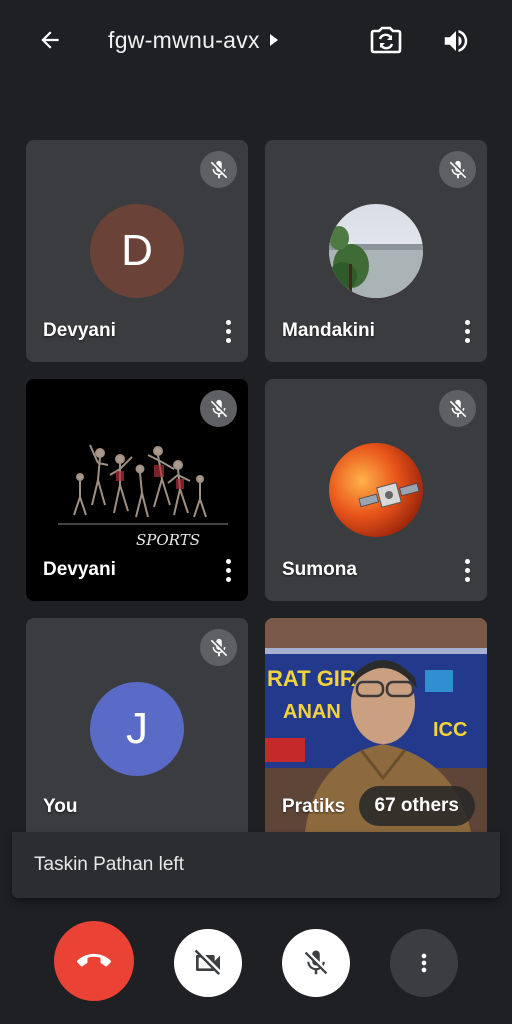  I want to click on camera-toggle-button, so click(208, 963).